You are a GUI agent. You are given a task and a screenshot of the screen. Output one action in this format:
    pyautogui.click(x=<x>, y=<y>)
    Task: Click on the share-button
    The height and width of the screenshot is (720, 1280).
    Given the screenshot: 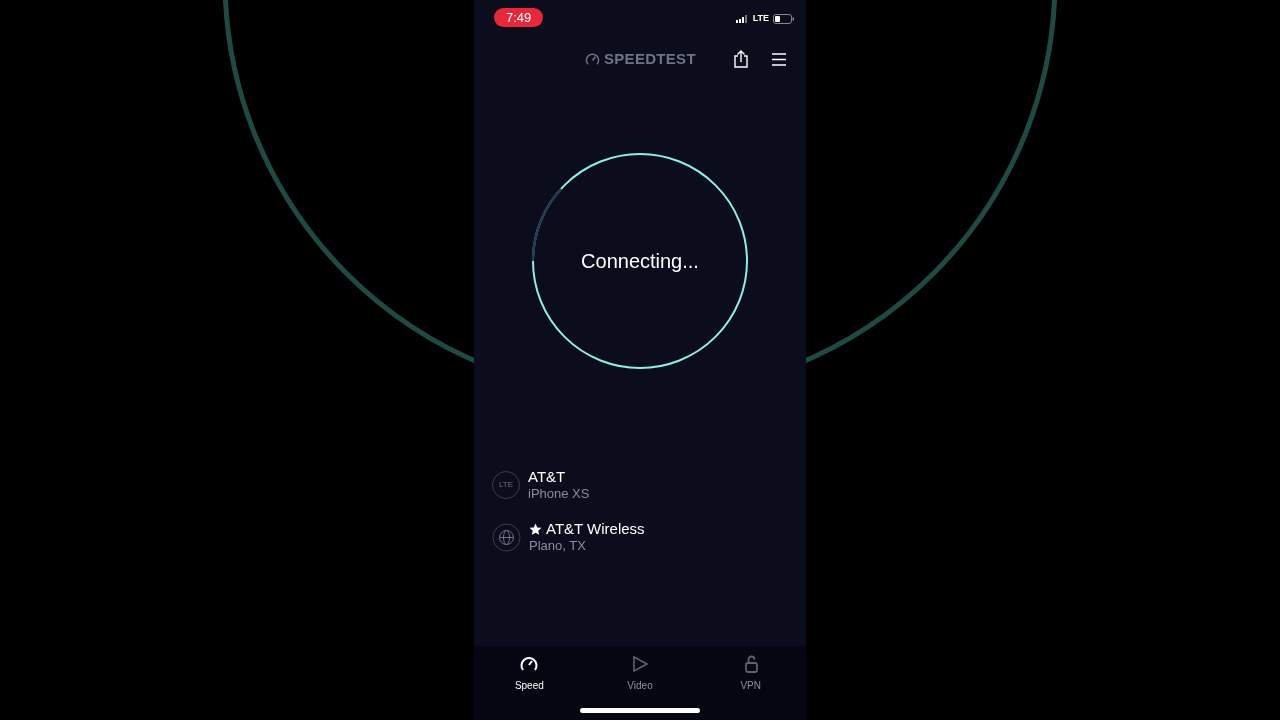 What is the action you would take?
    pyautogui.click(x=741, y=59)
    